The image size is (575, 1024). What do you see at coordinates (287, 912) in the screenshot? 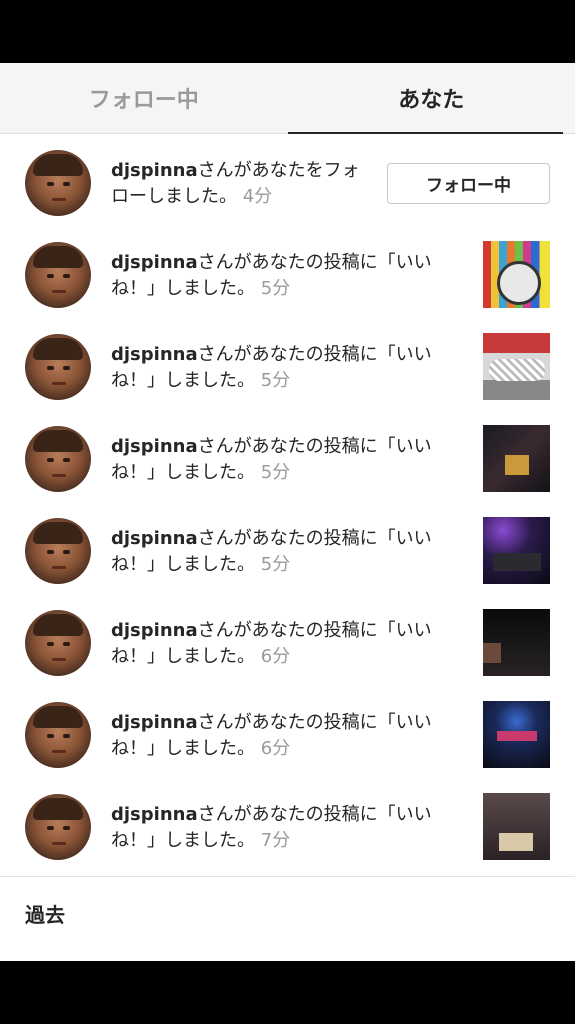
I see `past-section-header: 過去` at bounding box center [287, 912].